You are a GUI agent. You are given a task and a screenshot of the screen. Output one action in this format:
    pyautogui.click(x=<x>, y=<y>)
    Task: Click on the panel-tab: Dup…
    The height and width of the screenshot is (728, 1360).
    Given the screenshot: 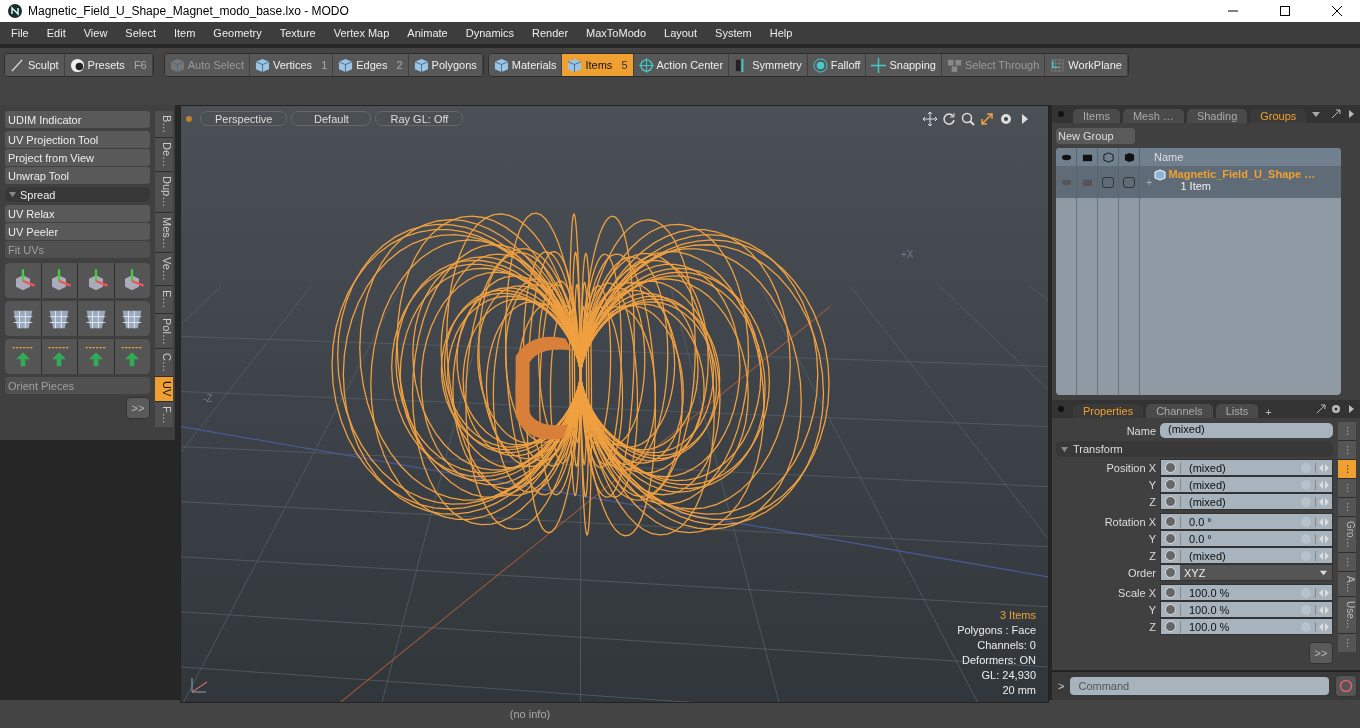 What is the action you would take?
    pyautogui.click(x=164, y=192)
    